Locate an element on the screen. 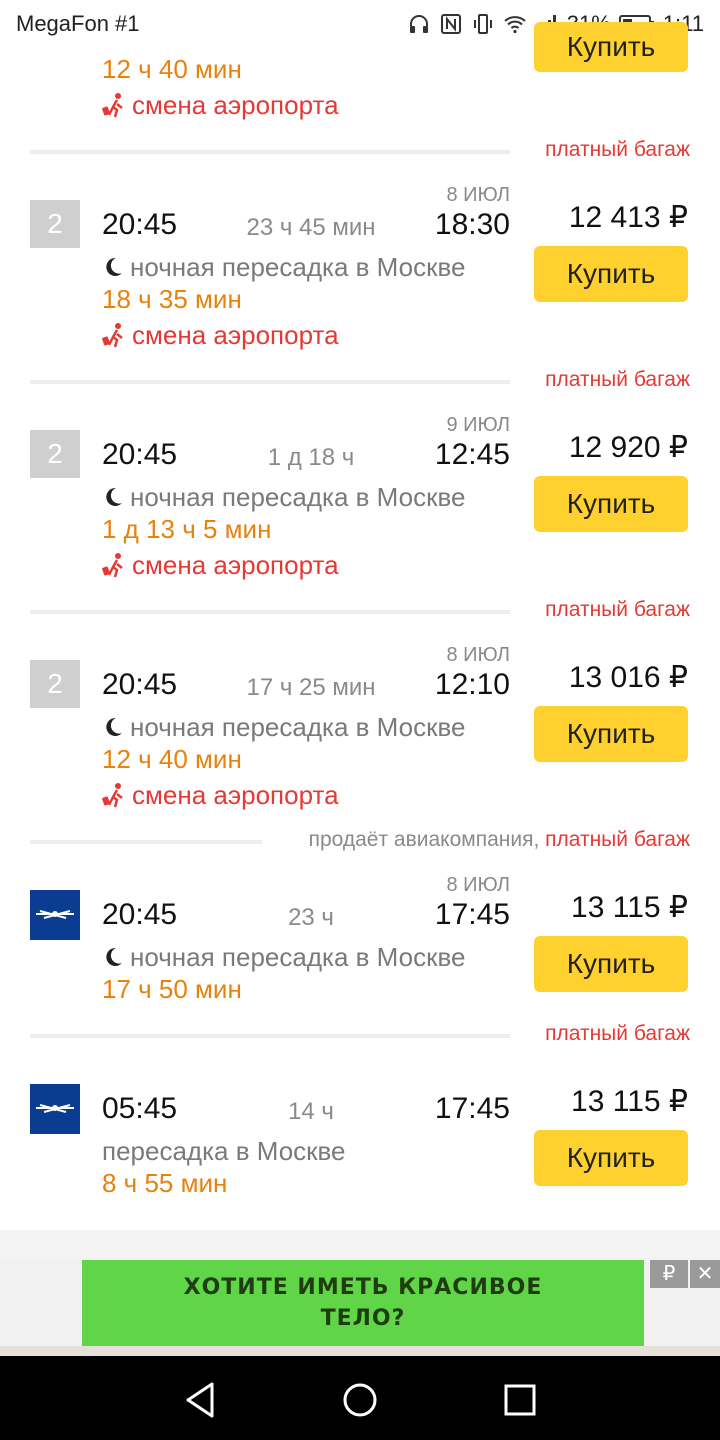 The width and height of the screenshot is (720, 1440). ad-info-icon: ₽ is located at coordinates (669, 1274).